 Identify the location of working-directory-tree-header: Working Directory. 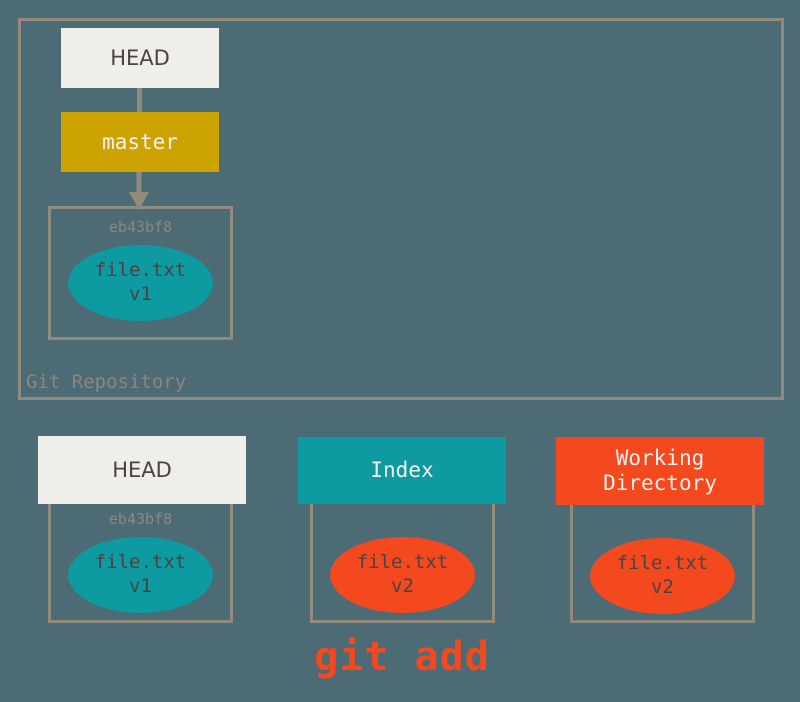
(660, 471).